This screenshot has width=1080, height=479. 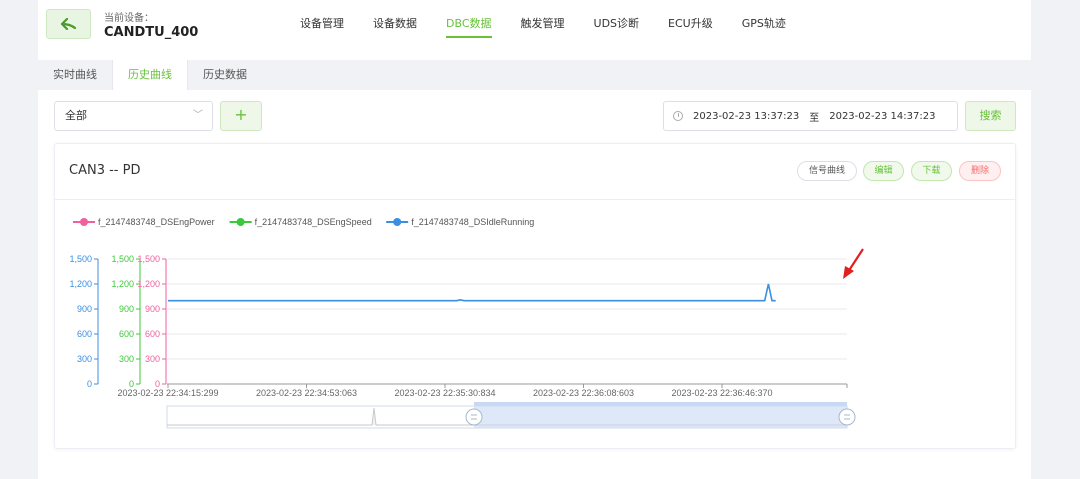 What do you see at coordinates (322, 27) in the screenshot?
I see `nav-device-management: 设备管理` at bounding box center [322, 27].